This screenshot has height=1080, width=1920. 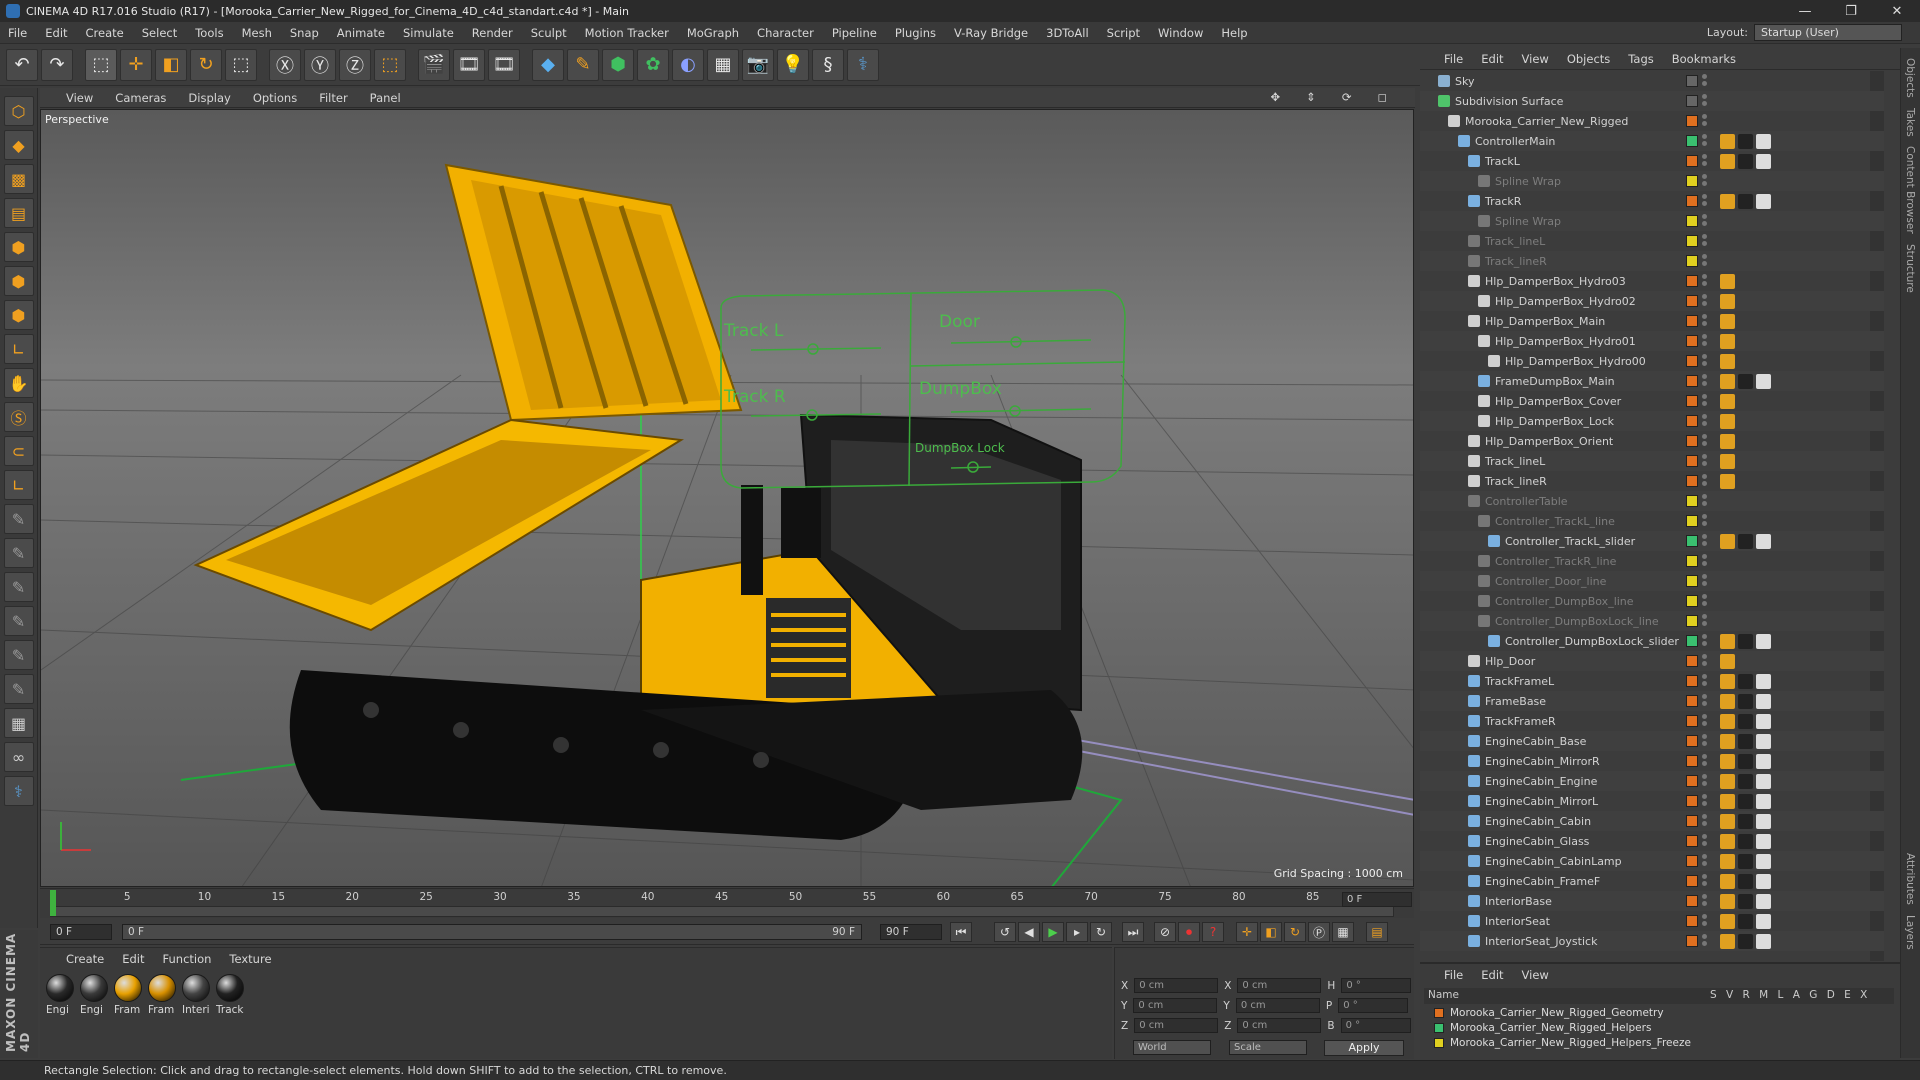 What do you see at coordinates (206, 64) in the screenshot?
I see `rotate-icon: ↻` at bounding box center [206, 64].